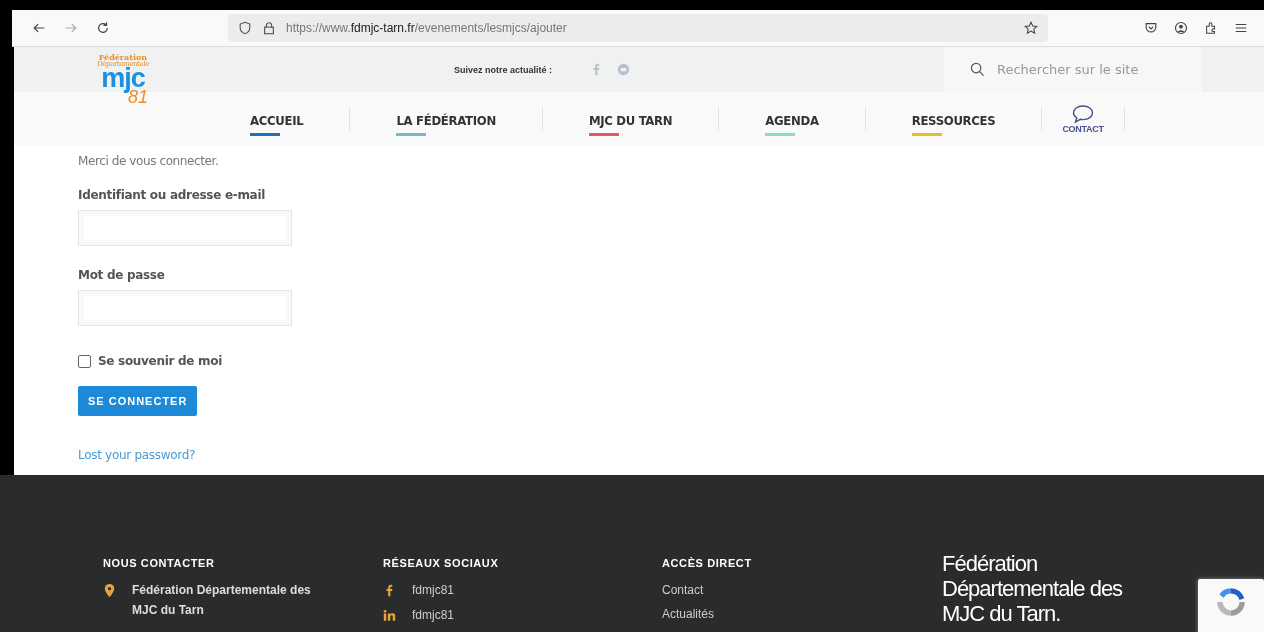 This screenshot has height=632, width=1264. What do you see at coordinates (222, 600) in the screenshot?
I see `organization-name: Fédération Départementale des MJC du Tarn` at bounding box center [222, 600].